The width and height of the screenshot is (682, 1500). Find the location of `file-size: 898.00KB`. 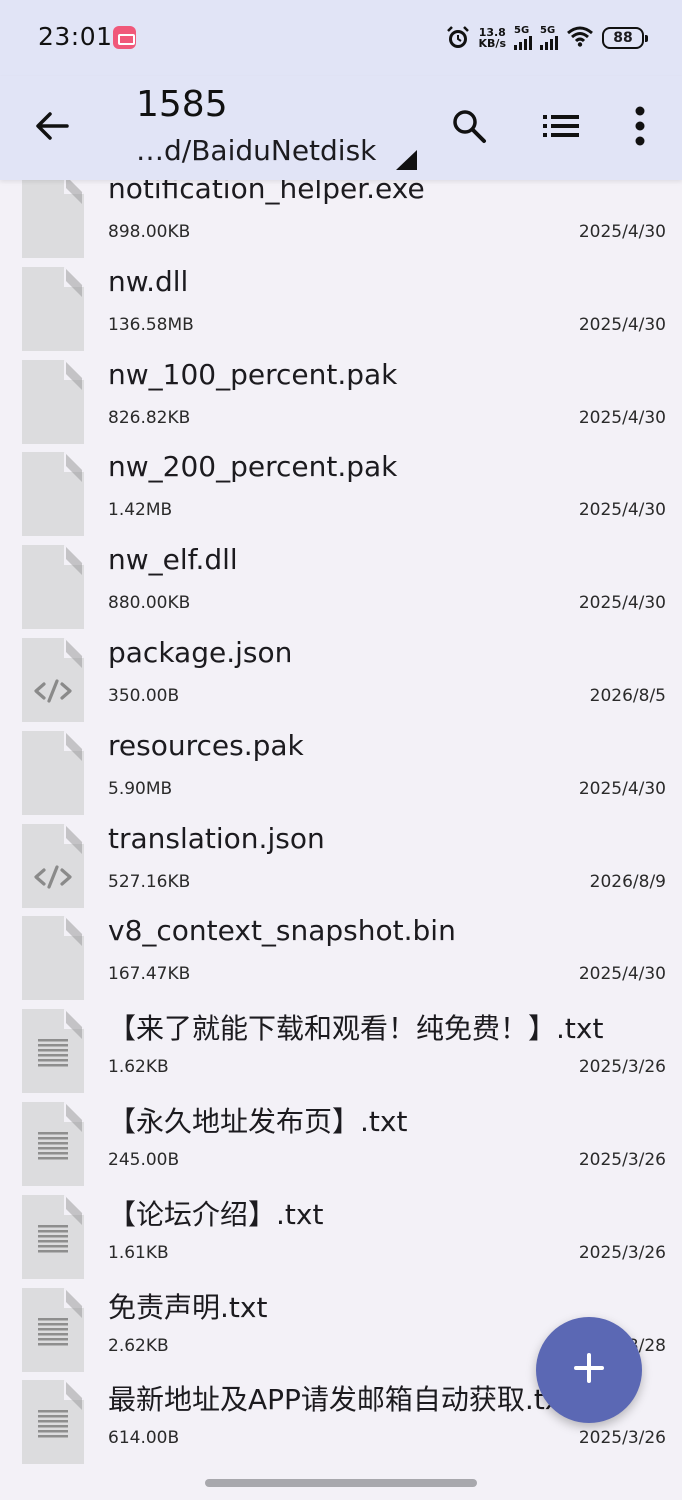

file-size: 898.00KB is located at coordinates (149, 232).